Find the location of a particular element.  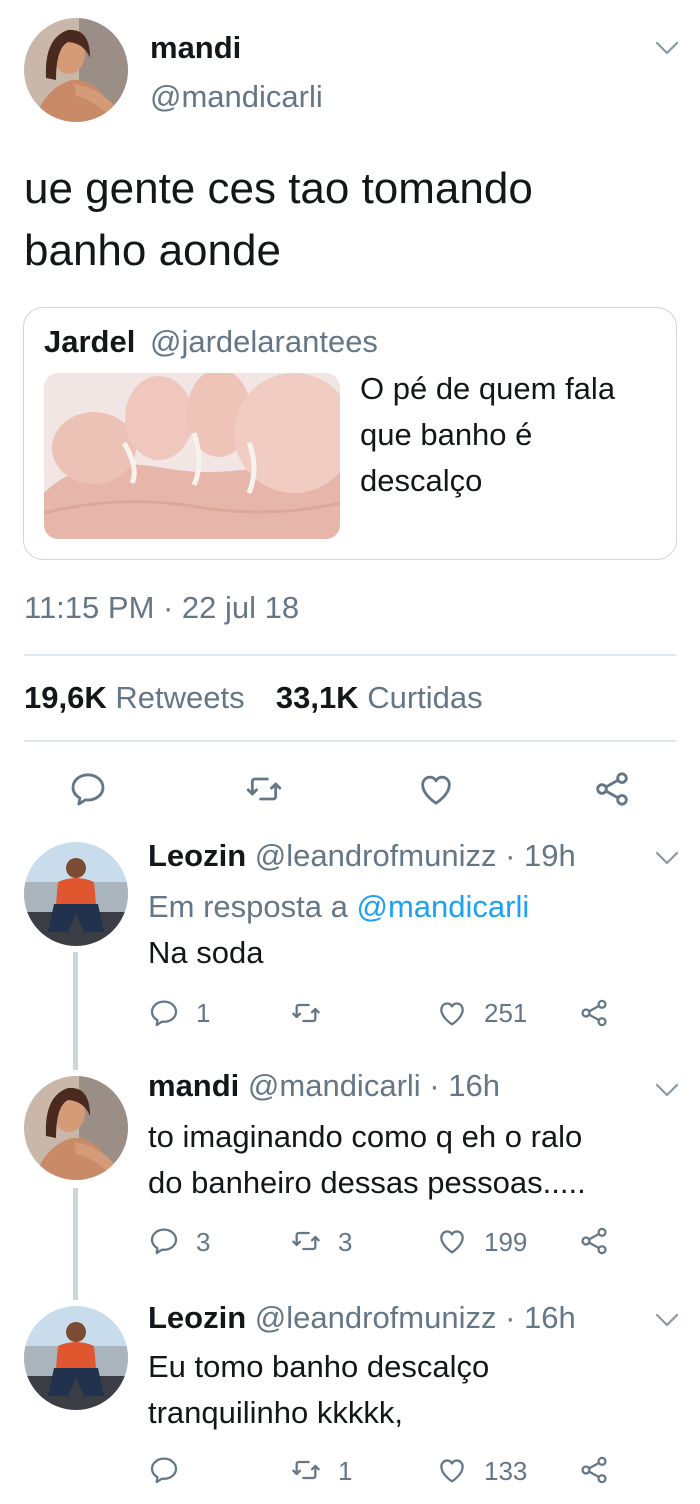

retweets-count: 19,6K is located at coordinates (65, 697).